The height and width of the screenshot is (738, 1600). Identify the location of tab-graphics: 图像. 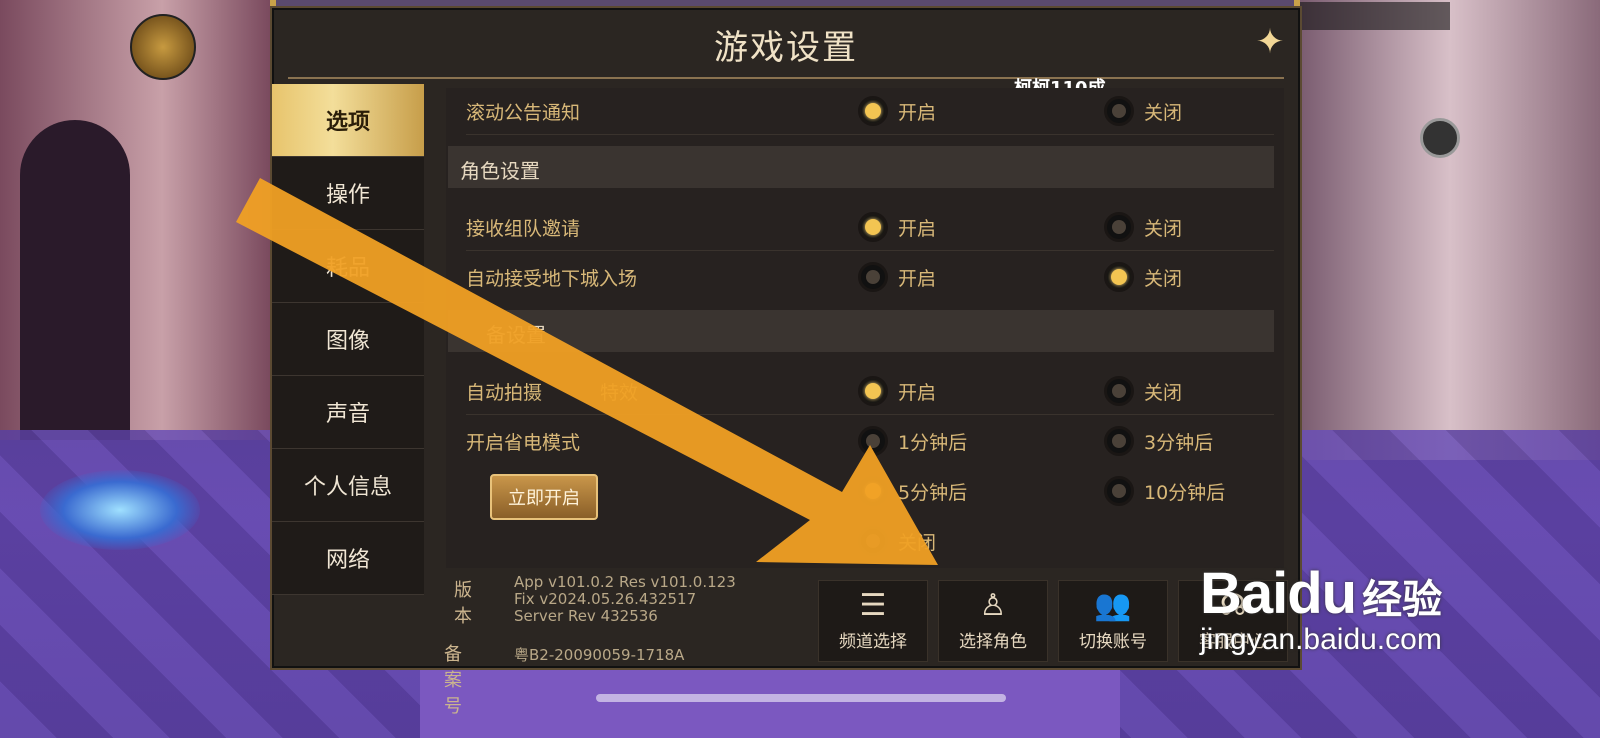
(348, 339).